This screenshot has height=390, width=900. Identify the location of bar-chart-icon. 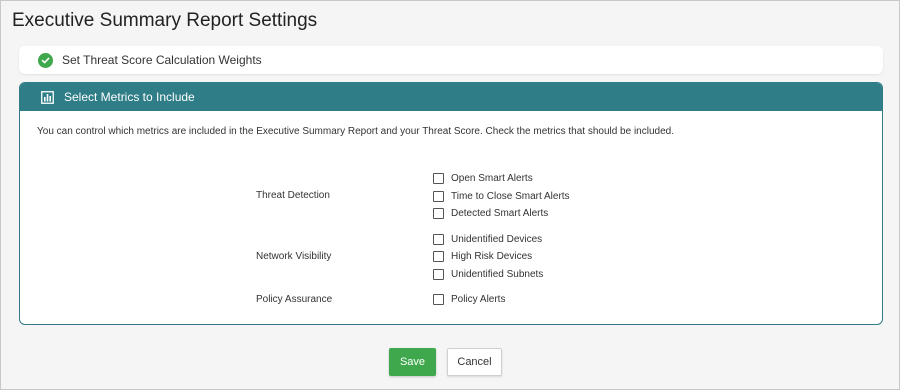
(47, 97).